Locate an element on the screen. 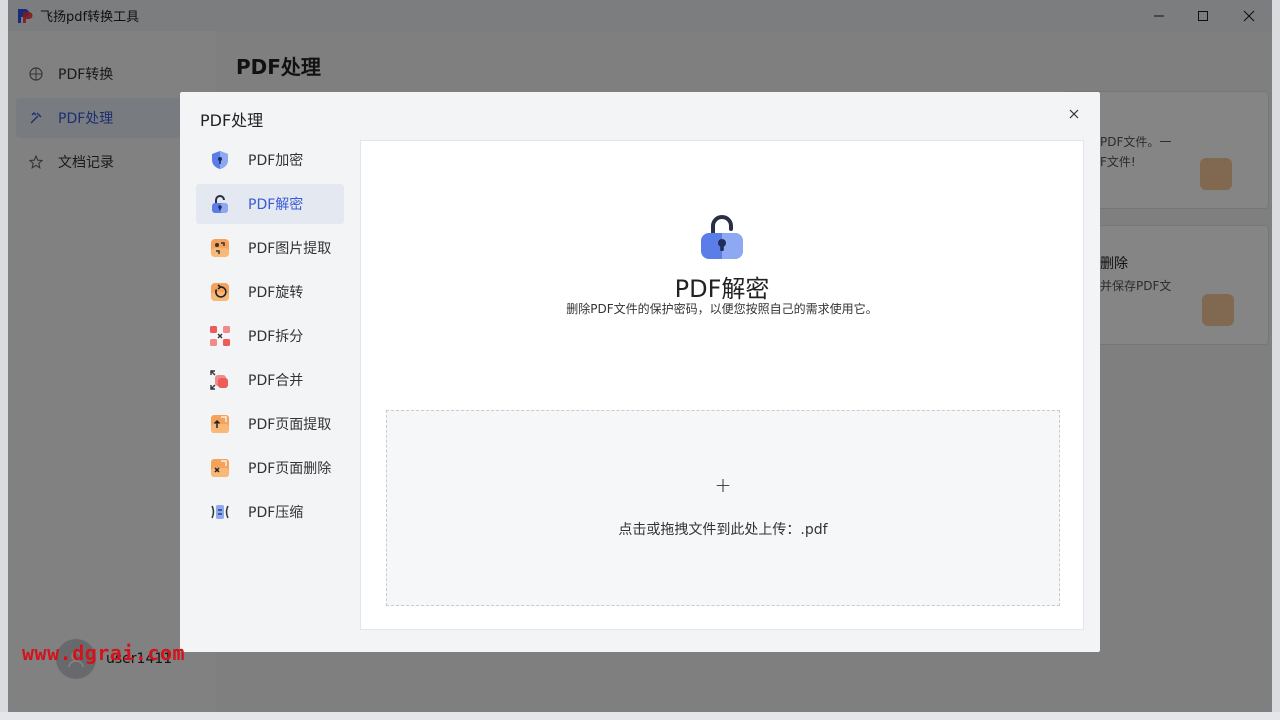 Image resolution: width=1280 pixels, height=720 pixels. page-delete-icon is located at coordinates (220, 468).